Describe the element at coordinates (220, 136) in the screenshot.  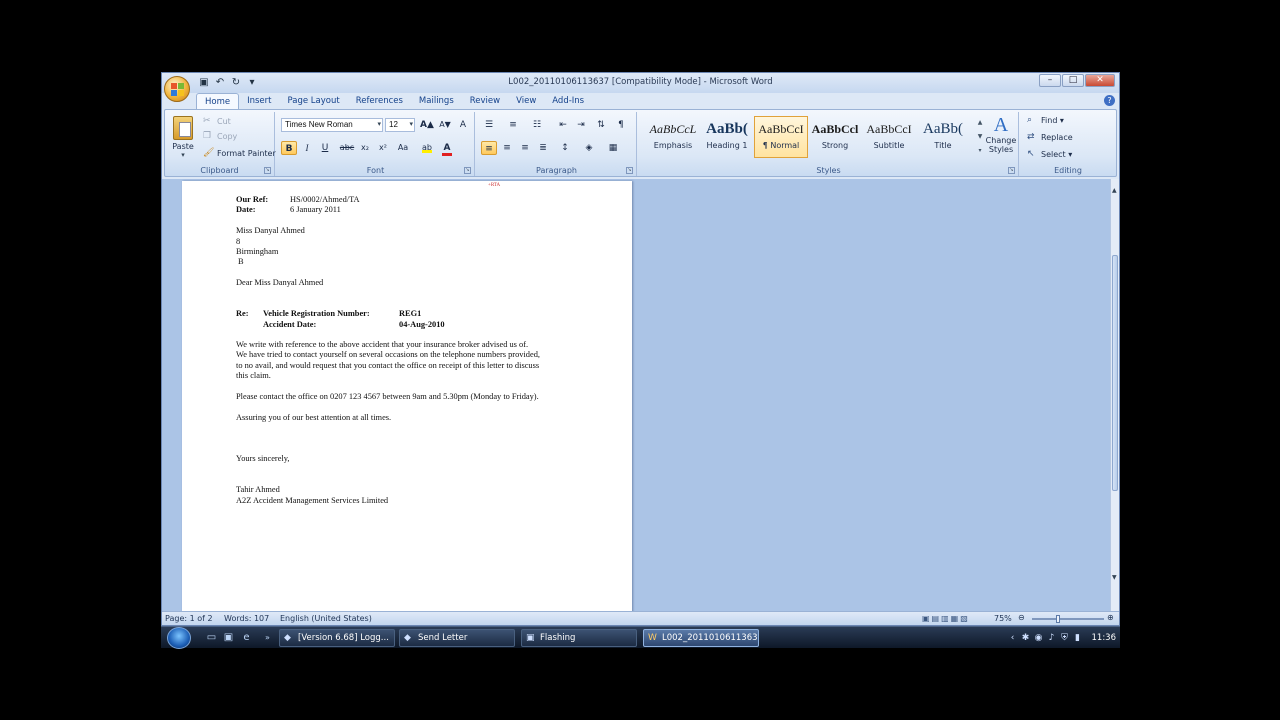
I see `copy-button: ❐ Copy` at that location.